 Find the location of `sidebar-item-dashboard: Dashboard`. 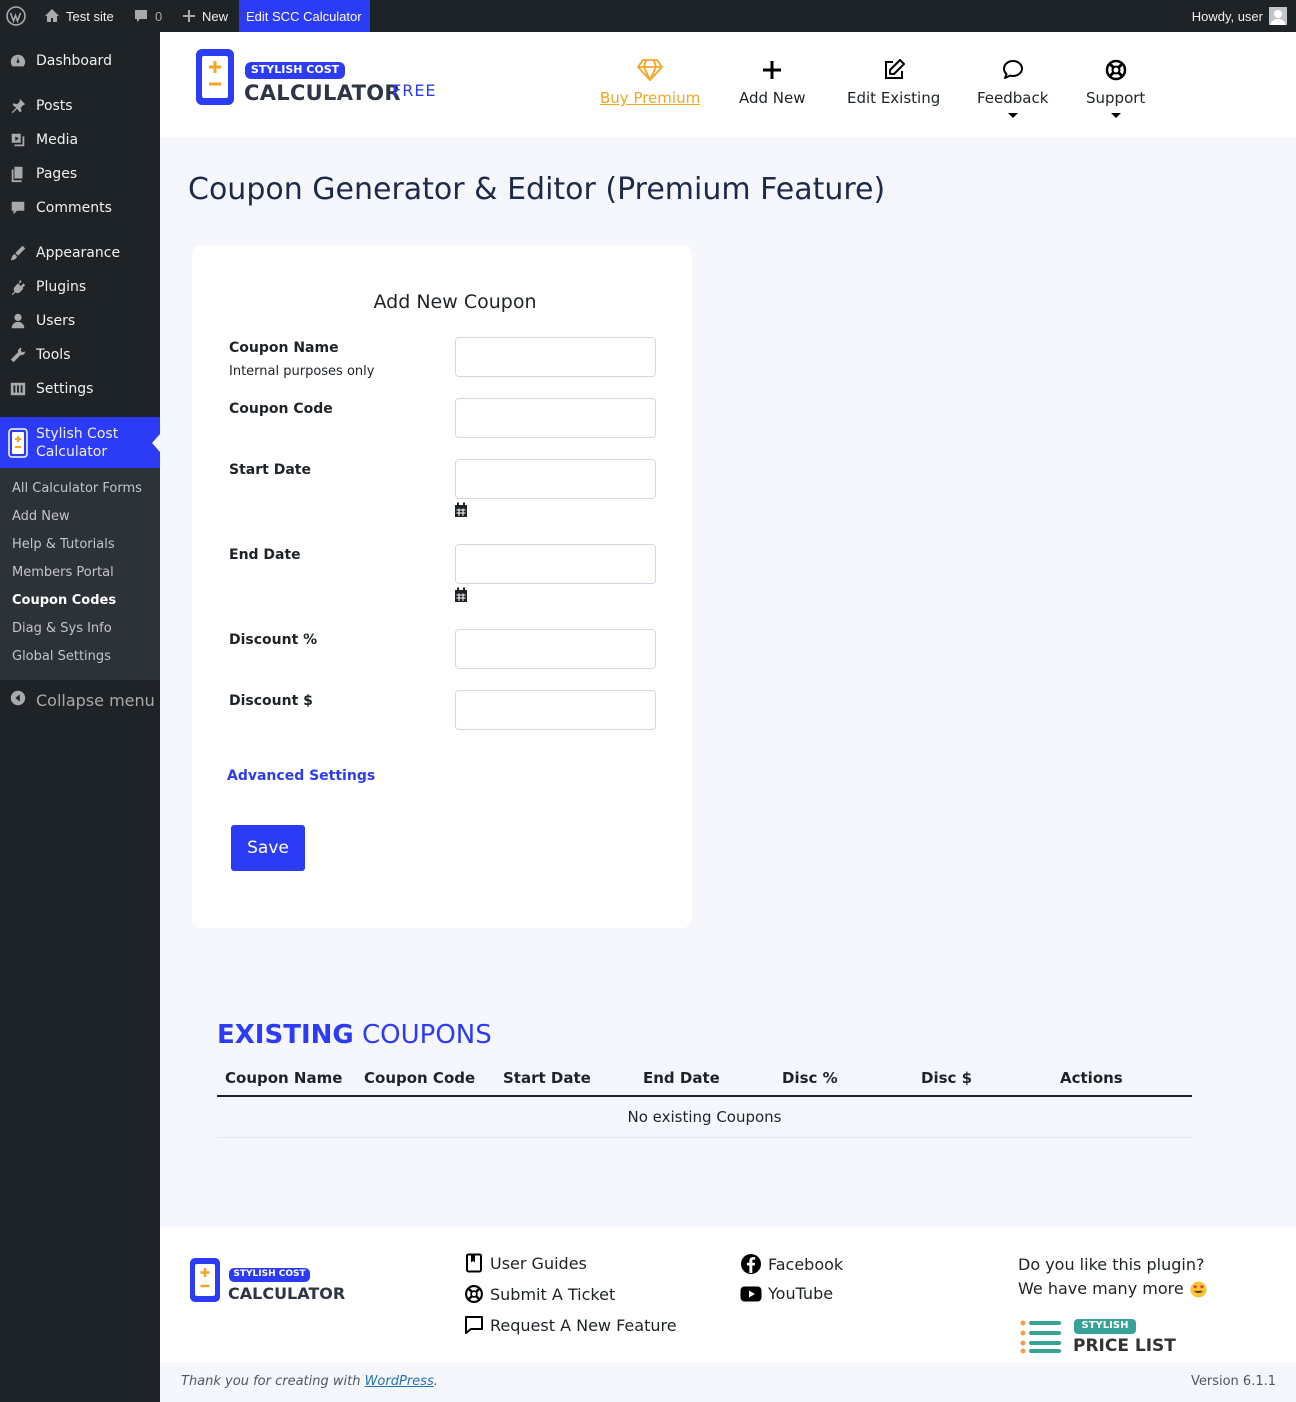

sidebar-item-dashboard: Dashboard is located at coordinates (80, 61).